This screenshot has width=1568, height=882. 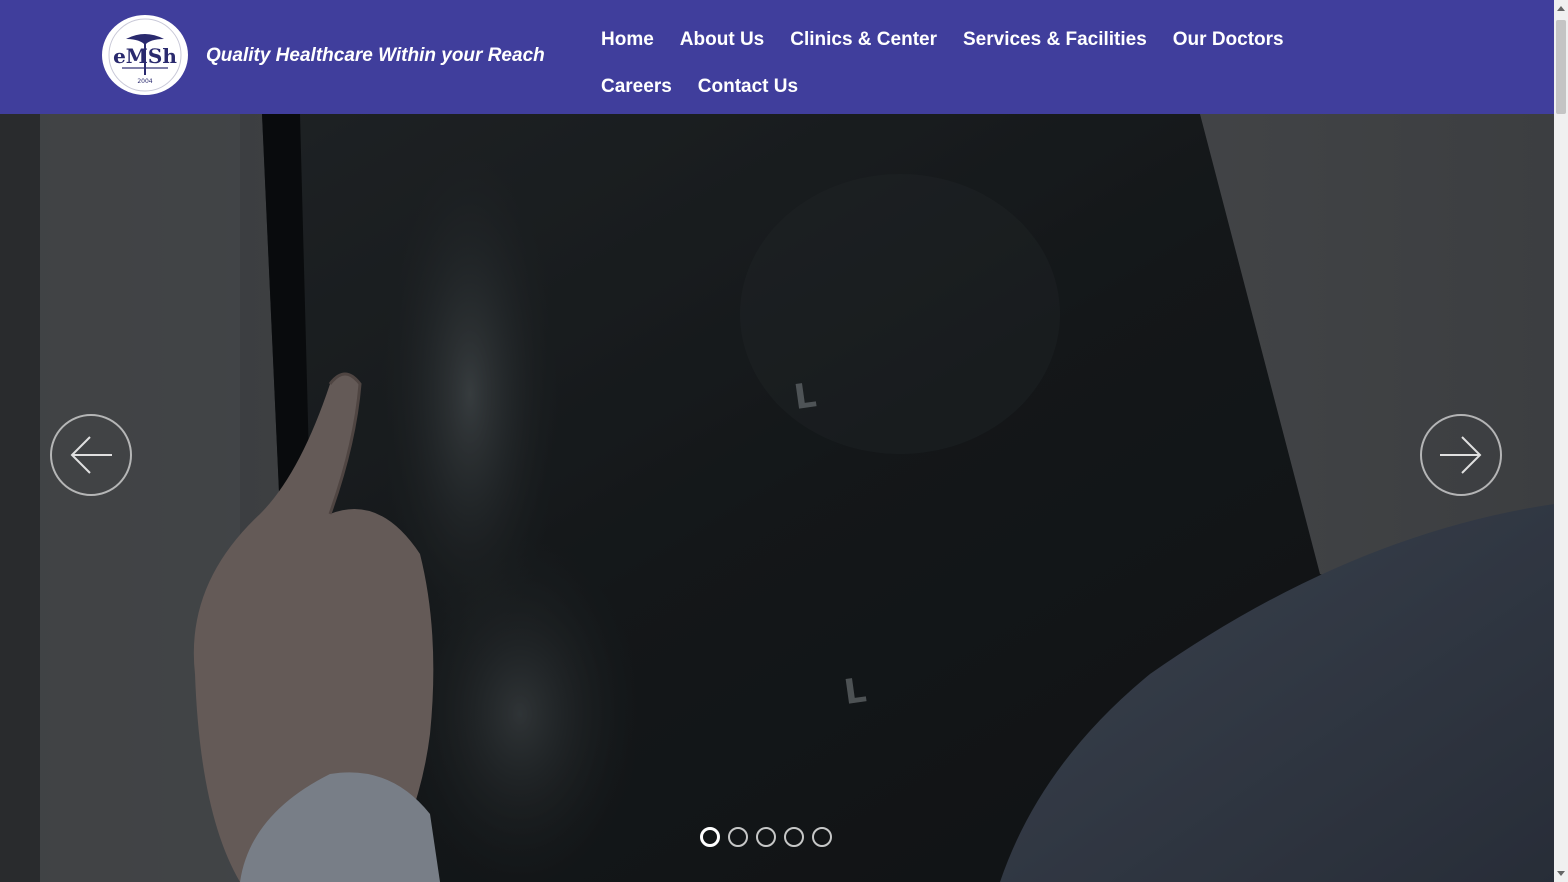 I want to click on slider-prev-button, so click(x=91, y=455).